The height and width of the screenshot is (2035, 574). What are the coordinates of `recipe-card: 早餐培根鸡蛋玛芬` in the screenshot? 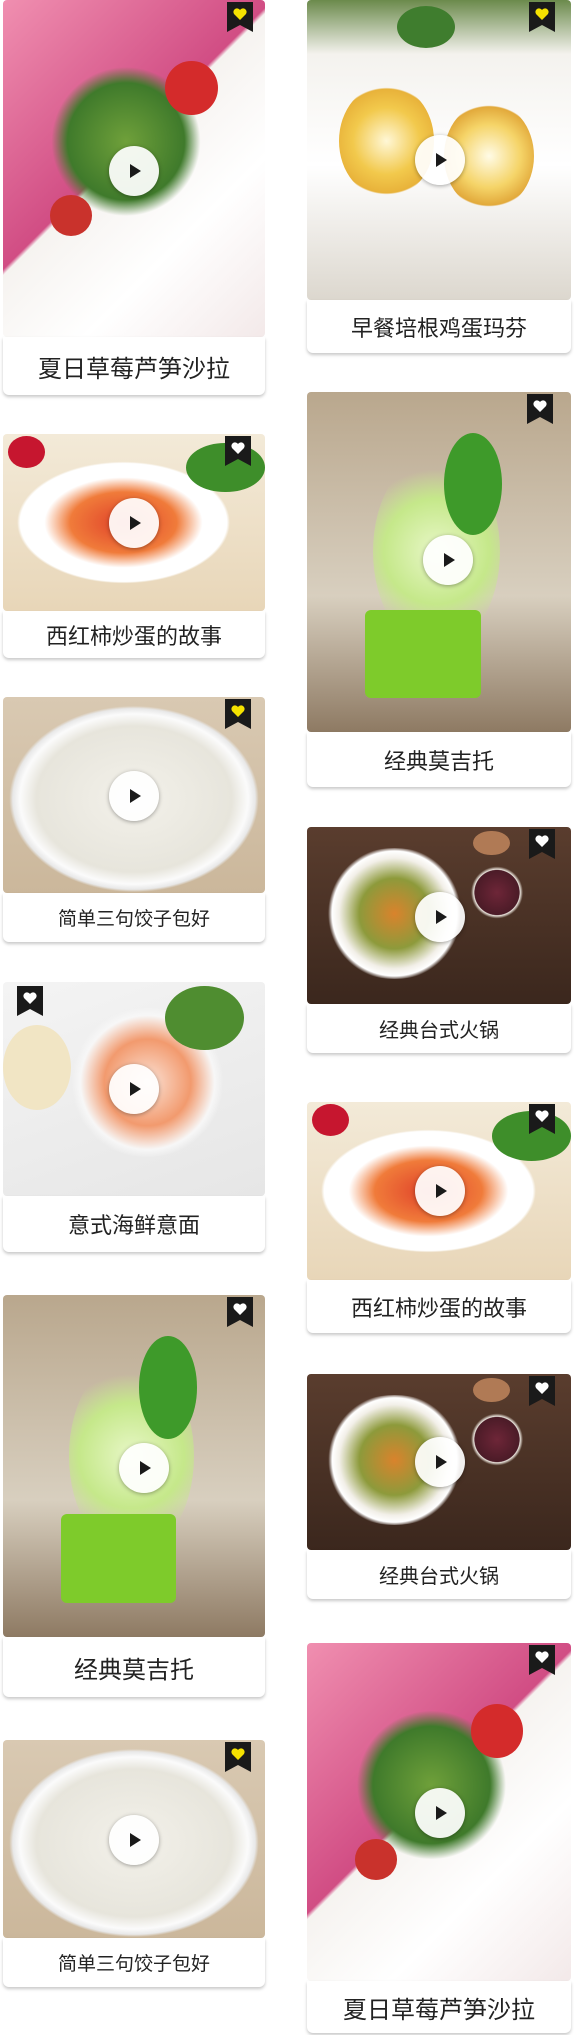 It's located at (439, 176).